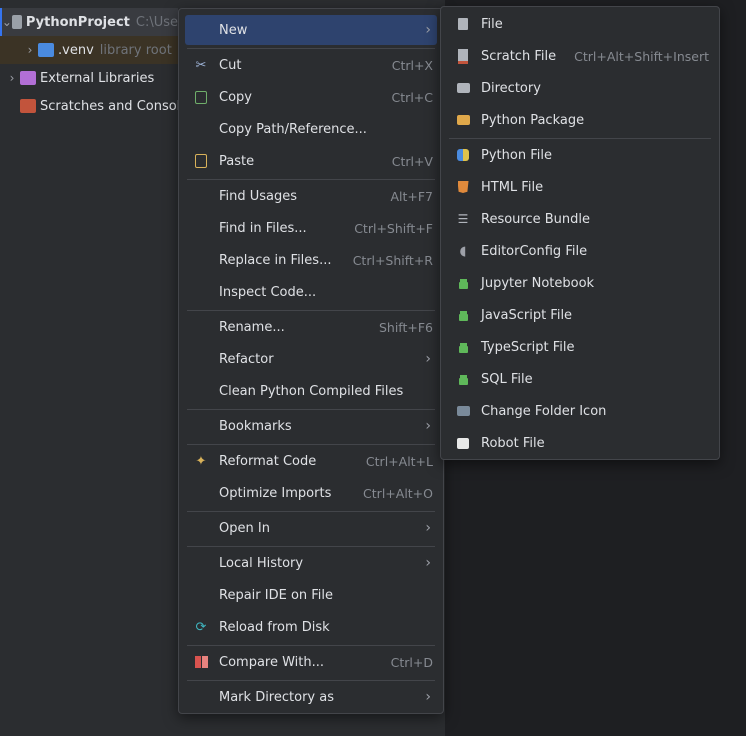 This screenshot has height=736, width=746. Describe the element at coordinates (201, 461) in the screenshot. I see `magic-wand-icon: ✦` at that location.